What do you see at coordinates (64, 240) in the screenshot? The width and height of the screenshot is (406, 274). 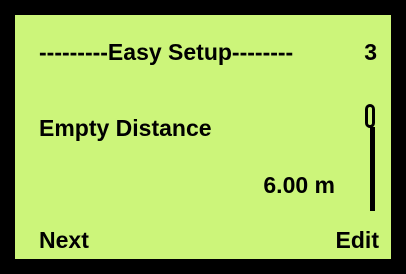 I see `next-softkey: Next` at bounding box center [64, 240].